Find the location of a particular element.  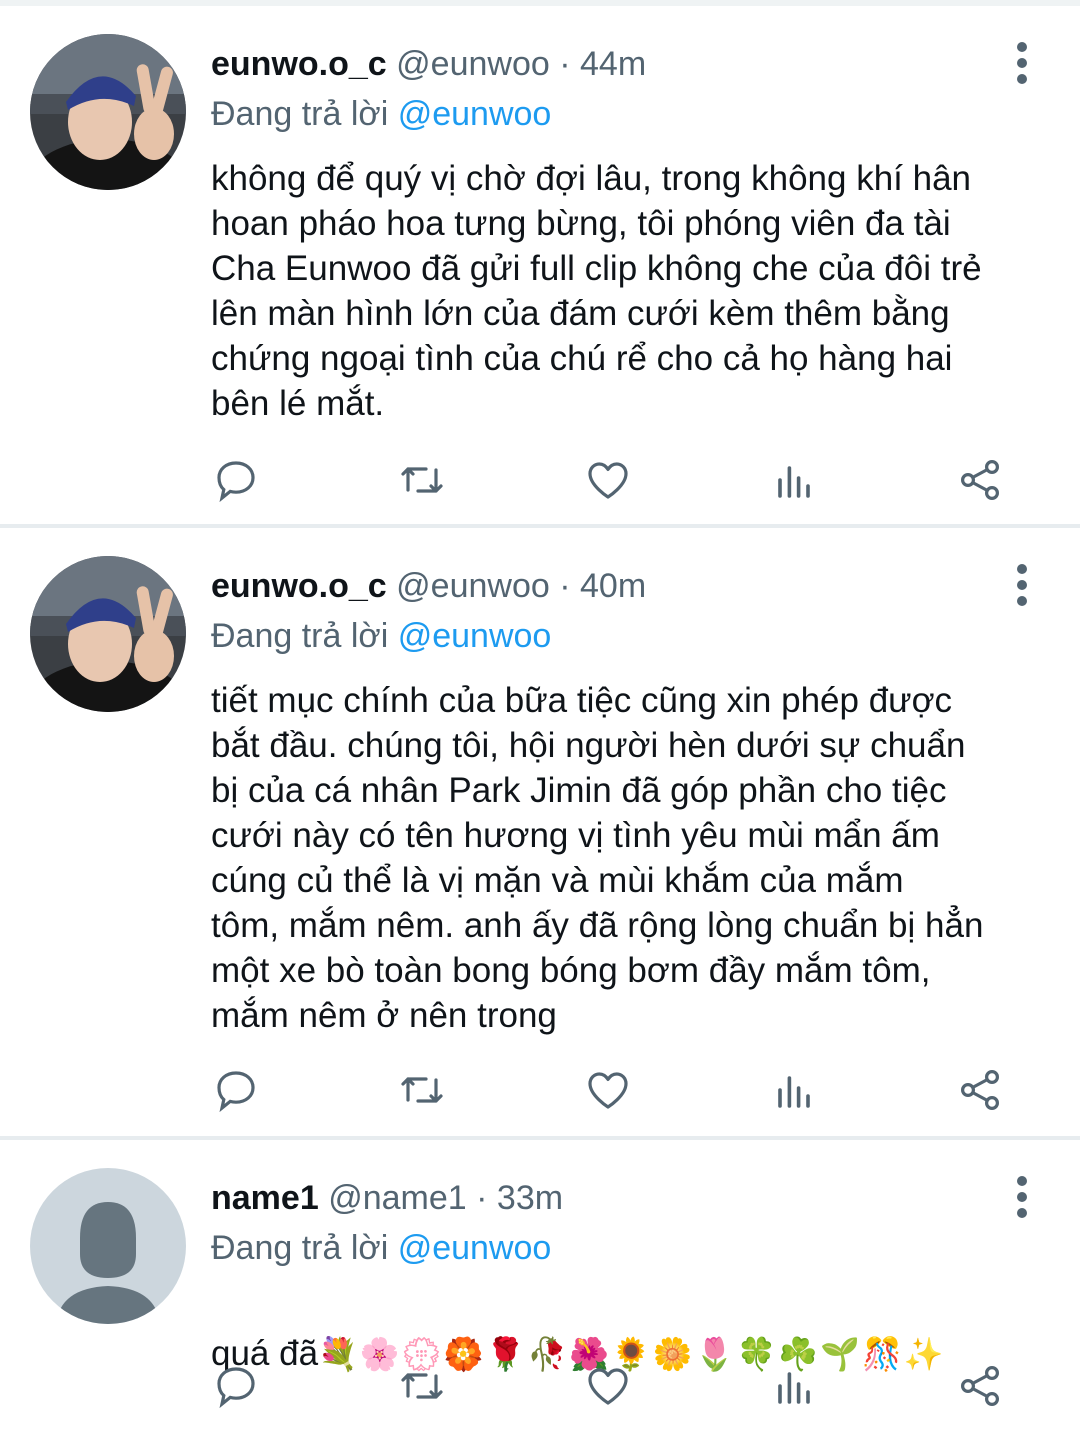

timestamp: 40m is located at coordinates (613, 586).